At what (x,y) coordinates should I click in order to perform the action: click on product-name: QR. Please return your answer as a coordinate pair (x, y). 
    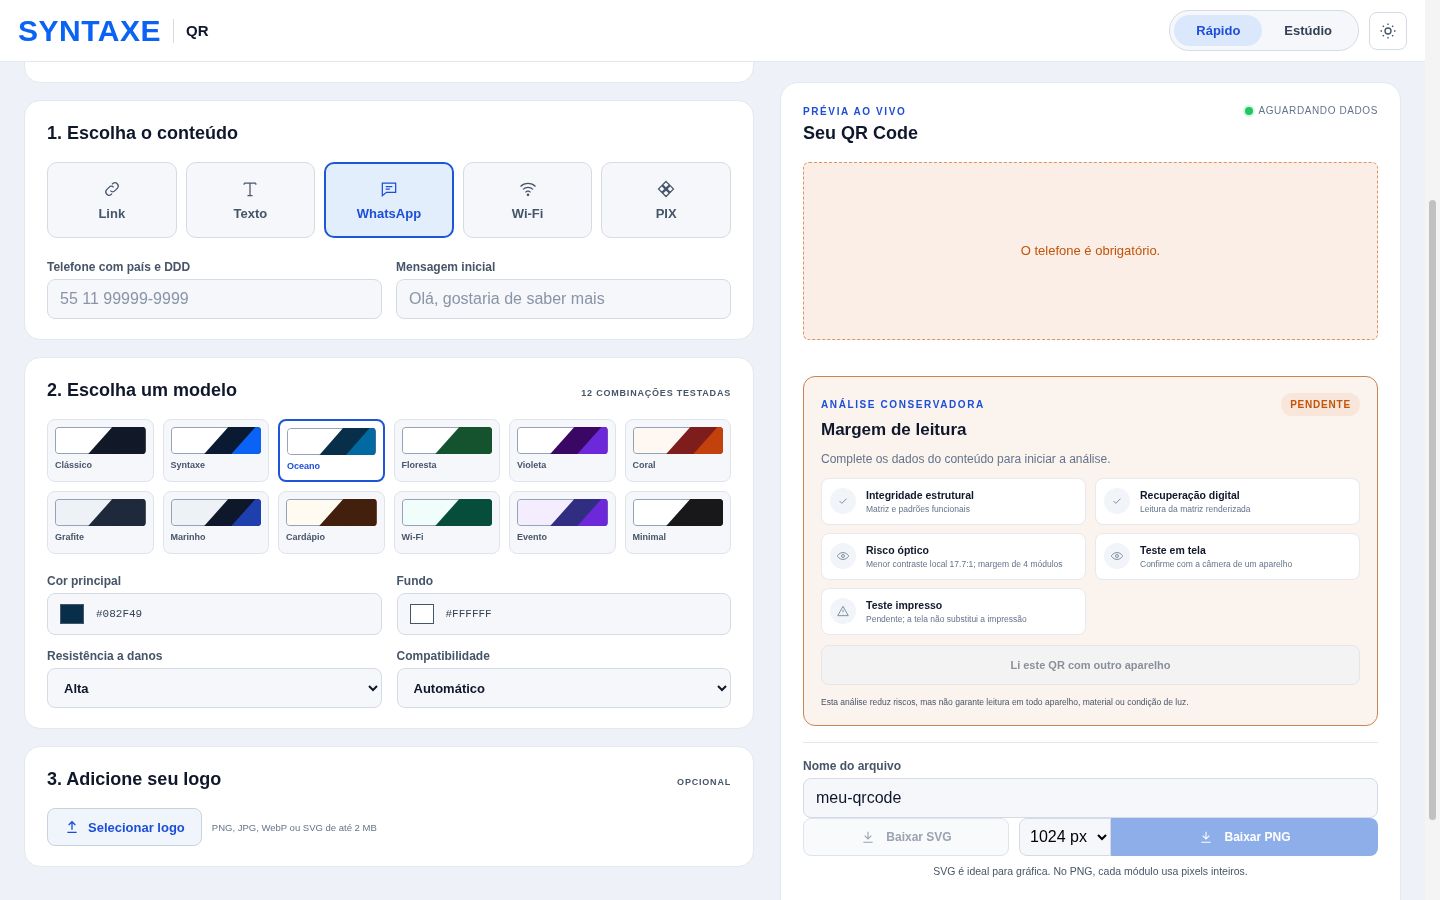
    Looking at the image, I should click on (197, 30).